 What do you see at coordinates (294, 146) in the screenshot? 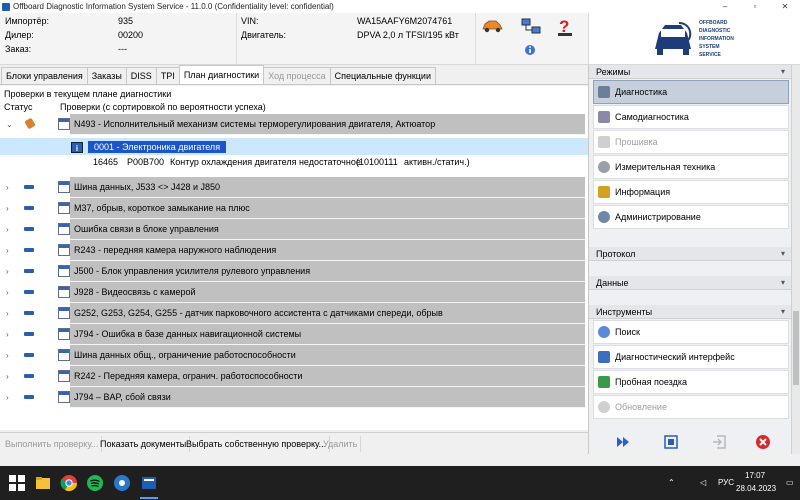
I see `selected-subrow: i 0001 - Электроника двигателя` at bounding box center [294, 146].